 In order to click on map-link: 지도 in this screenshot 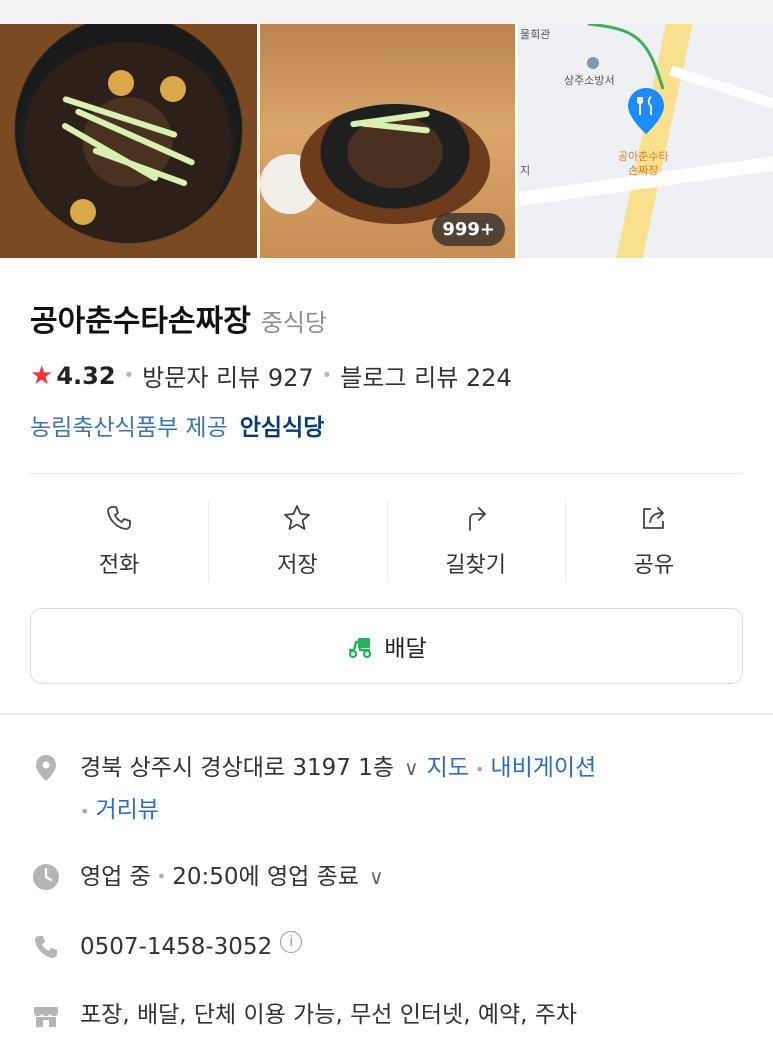, I will do `click(448, 768)`.